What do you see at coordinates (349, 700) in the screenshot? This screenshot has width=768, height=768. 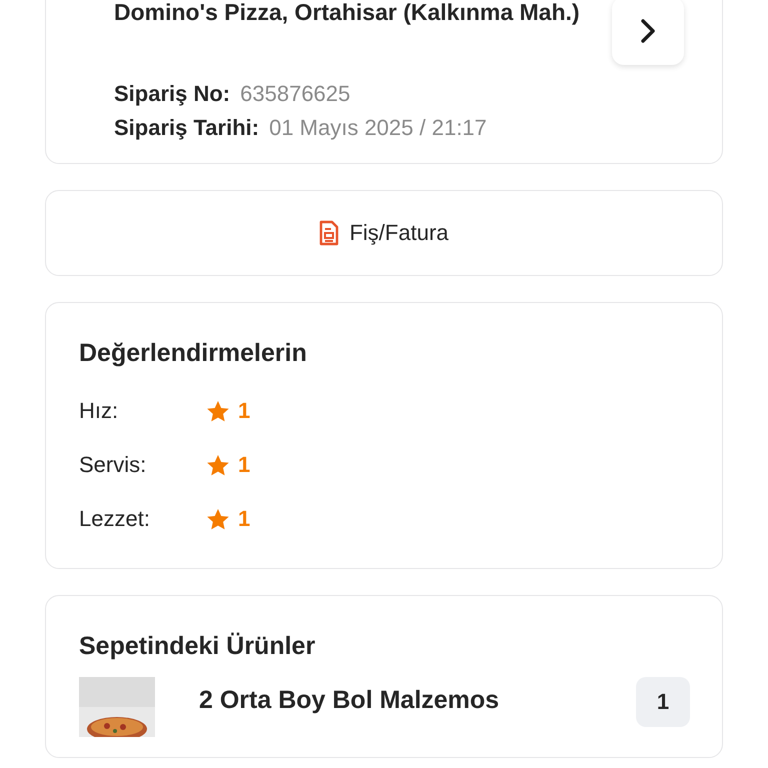 I see `product-name: 2 Orta Boy Bol Malzemos` at bounding box center [349, 700].